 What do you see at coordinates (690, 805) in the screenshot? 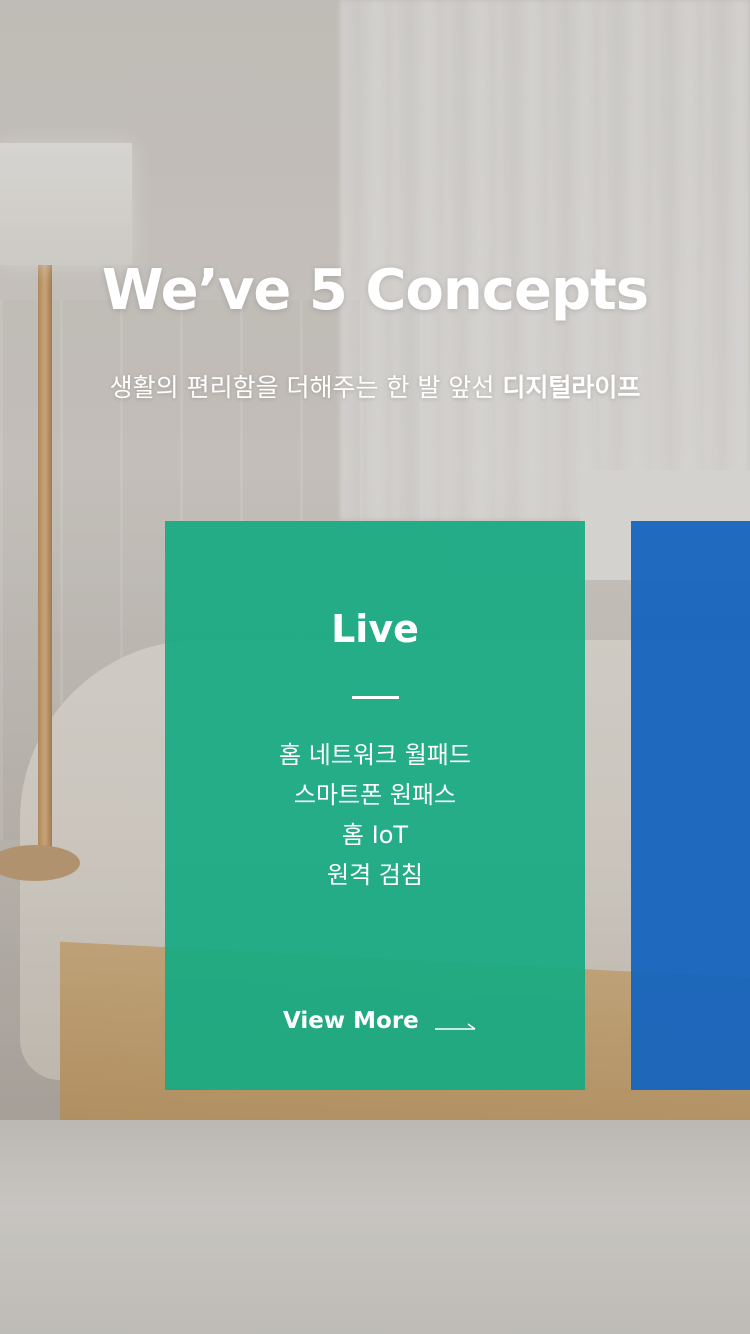
I see `concept-card-next` at bounding box center [690, 805].